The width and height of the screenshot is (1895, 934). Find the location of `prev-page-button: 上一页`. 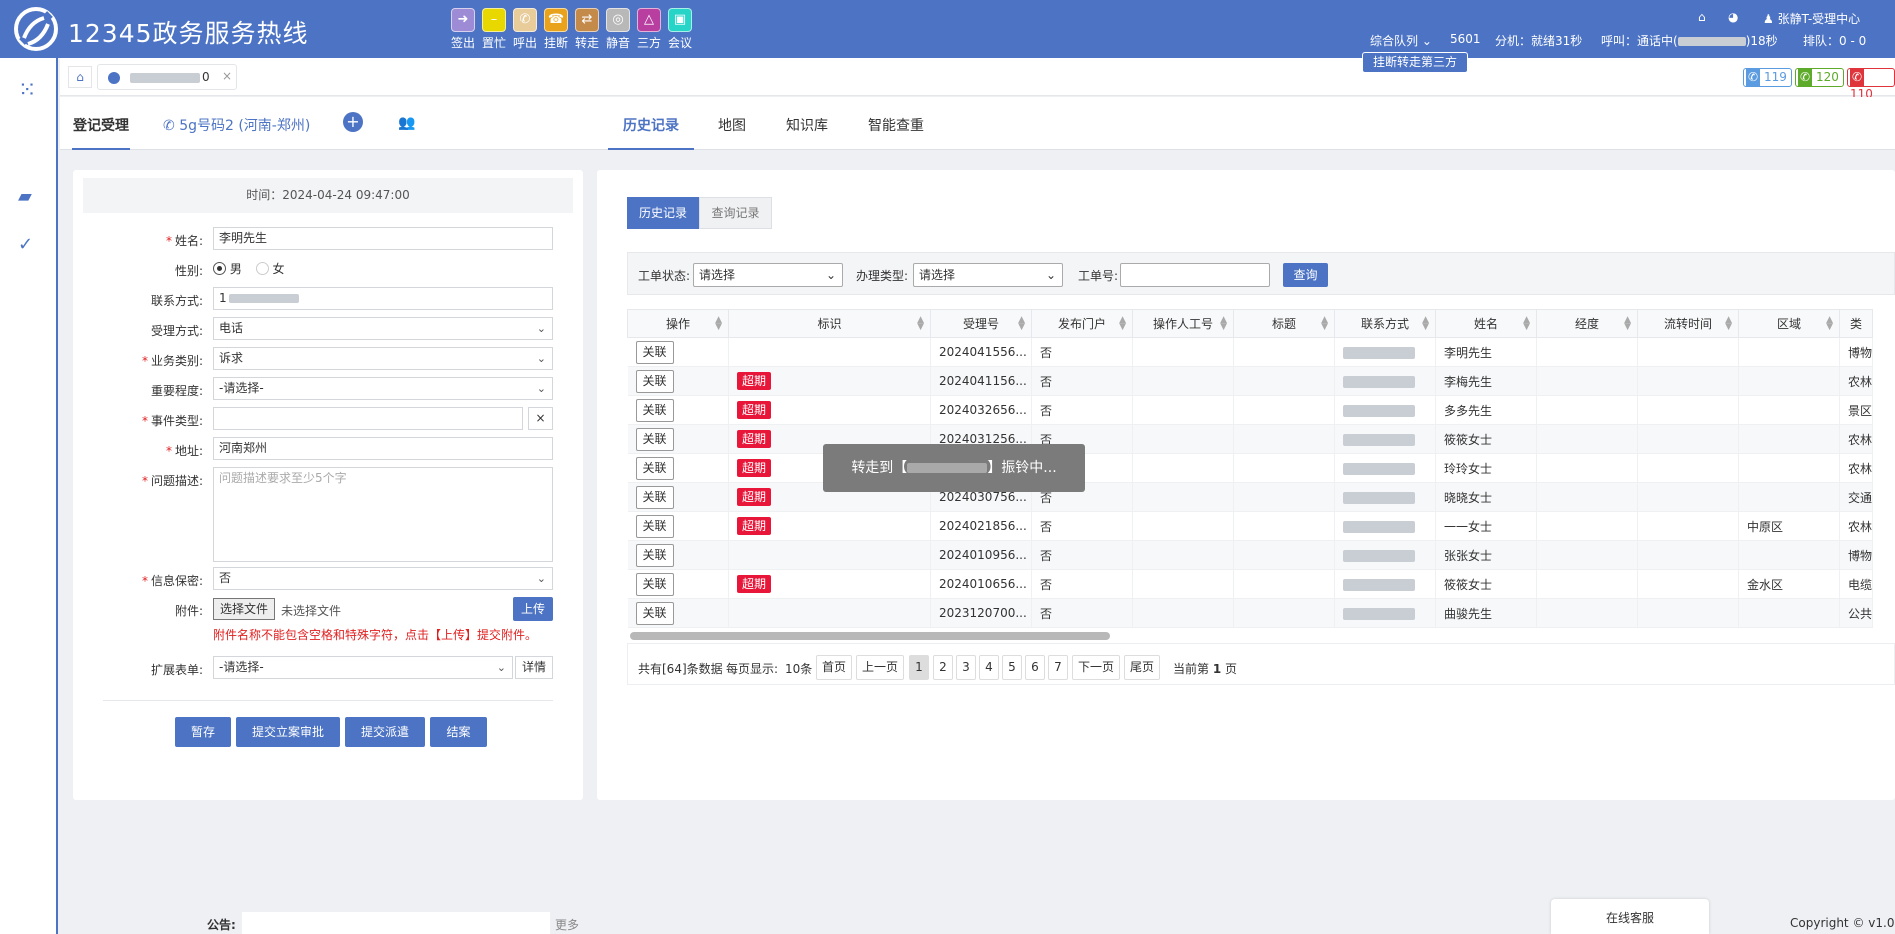

prev-page-button: 上一页 is located at coordinates (880, 667).